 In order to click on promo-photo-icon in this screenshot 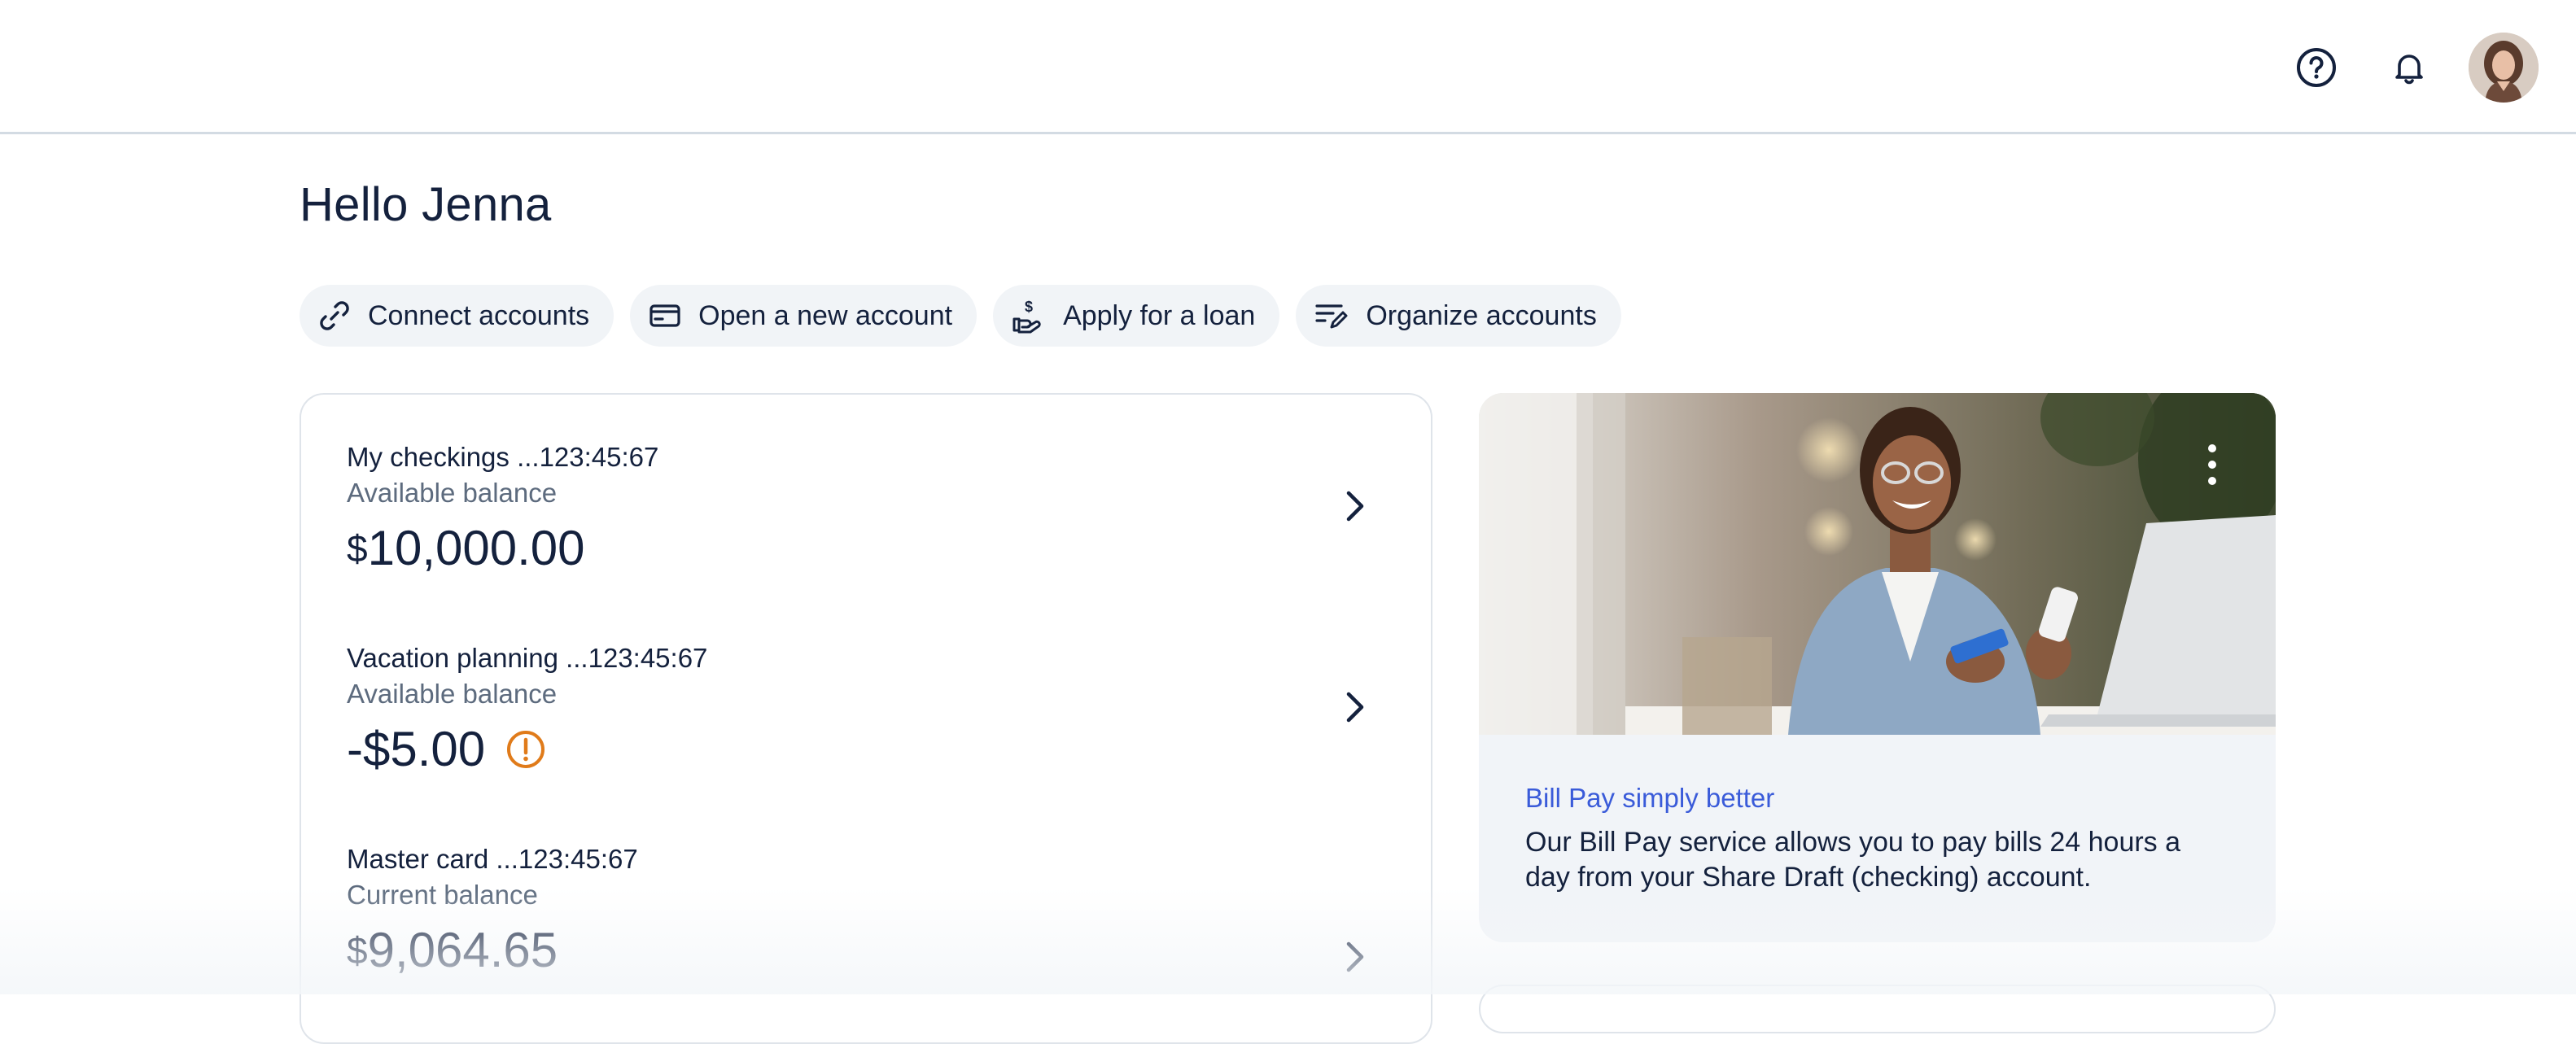, I will do `click(1877, 564)`.